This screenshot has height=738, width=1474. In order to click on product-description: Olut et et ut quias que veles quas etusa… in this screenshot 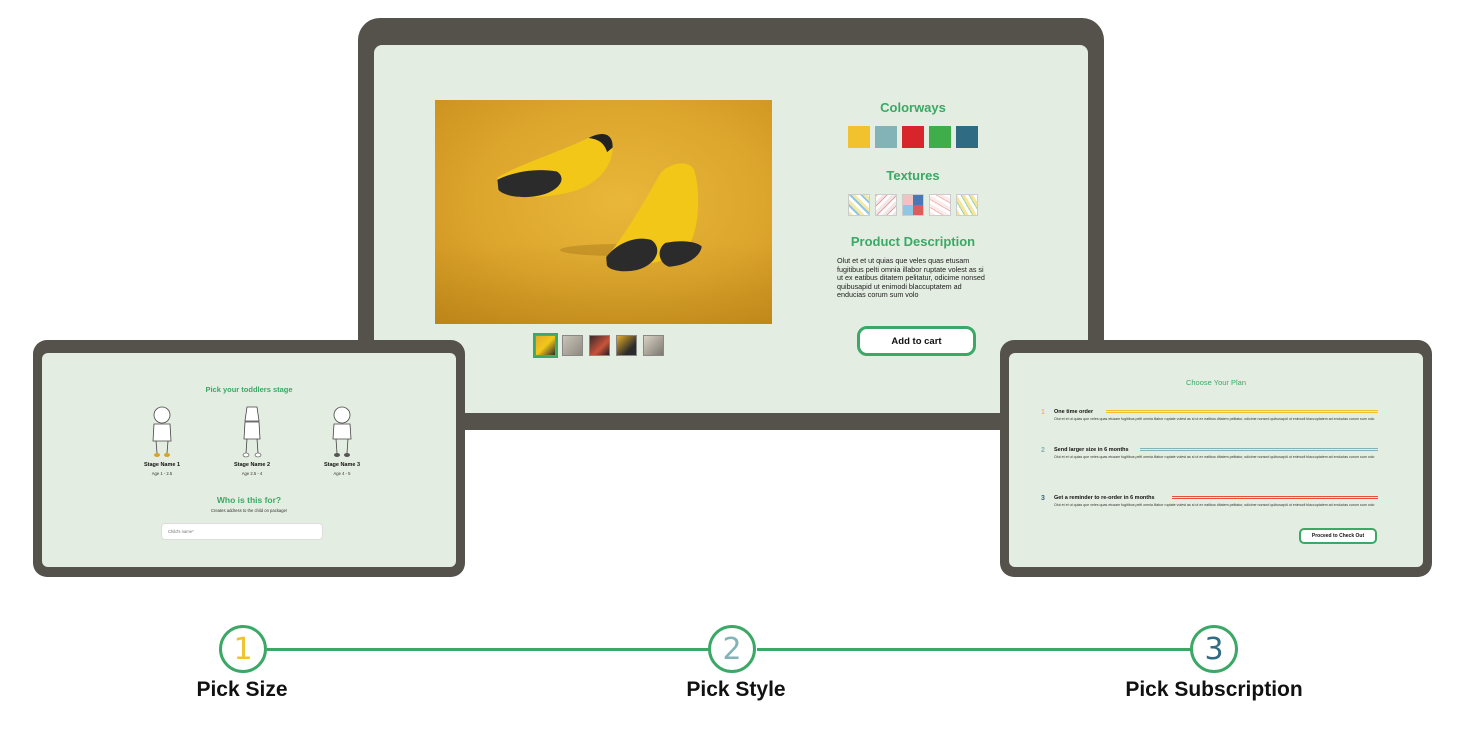, I will do `click(911, 278)`.